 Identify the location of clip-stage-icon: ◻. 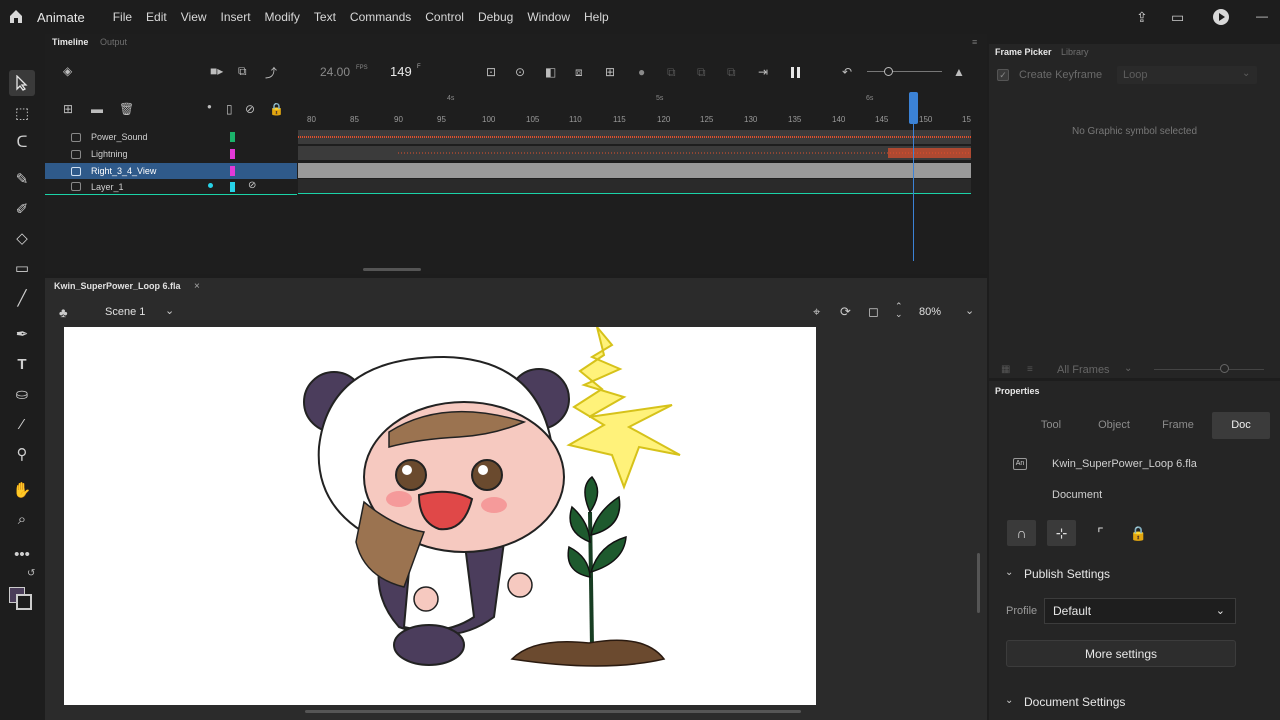
(873, 312).